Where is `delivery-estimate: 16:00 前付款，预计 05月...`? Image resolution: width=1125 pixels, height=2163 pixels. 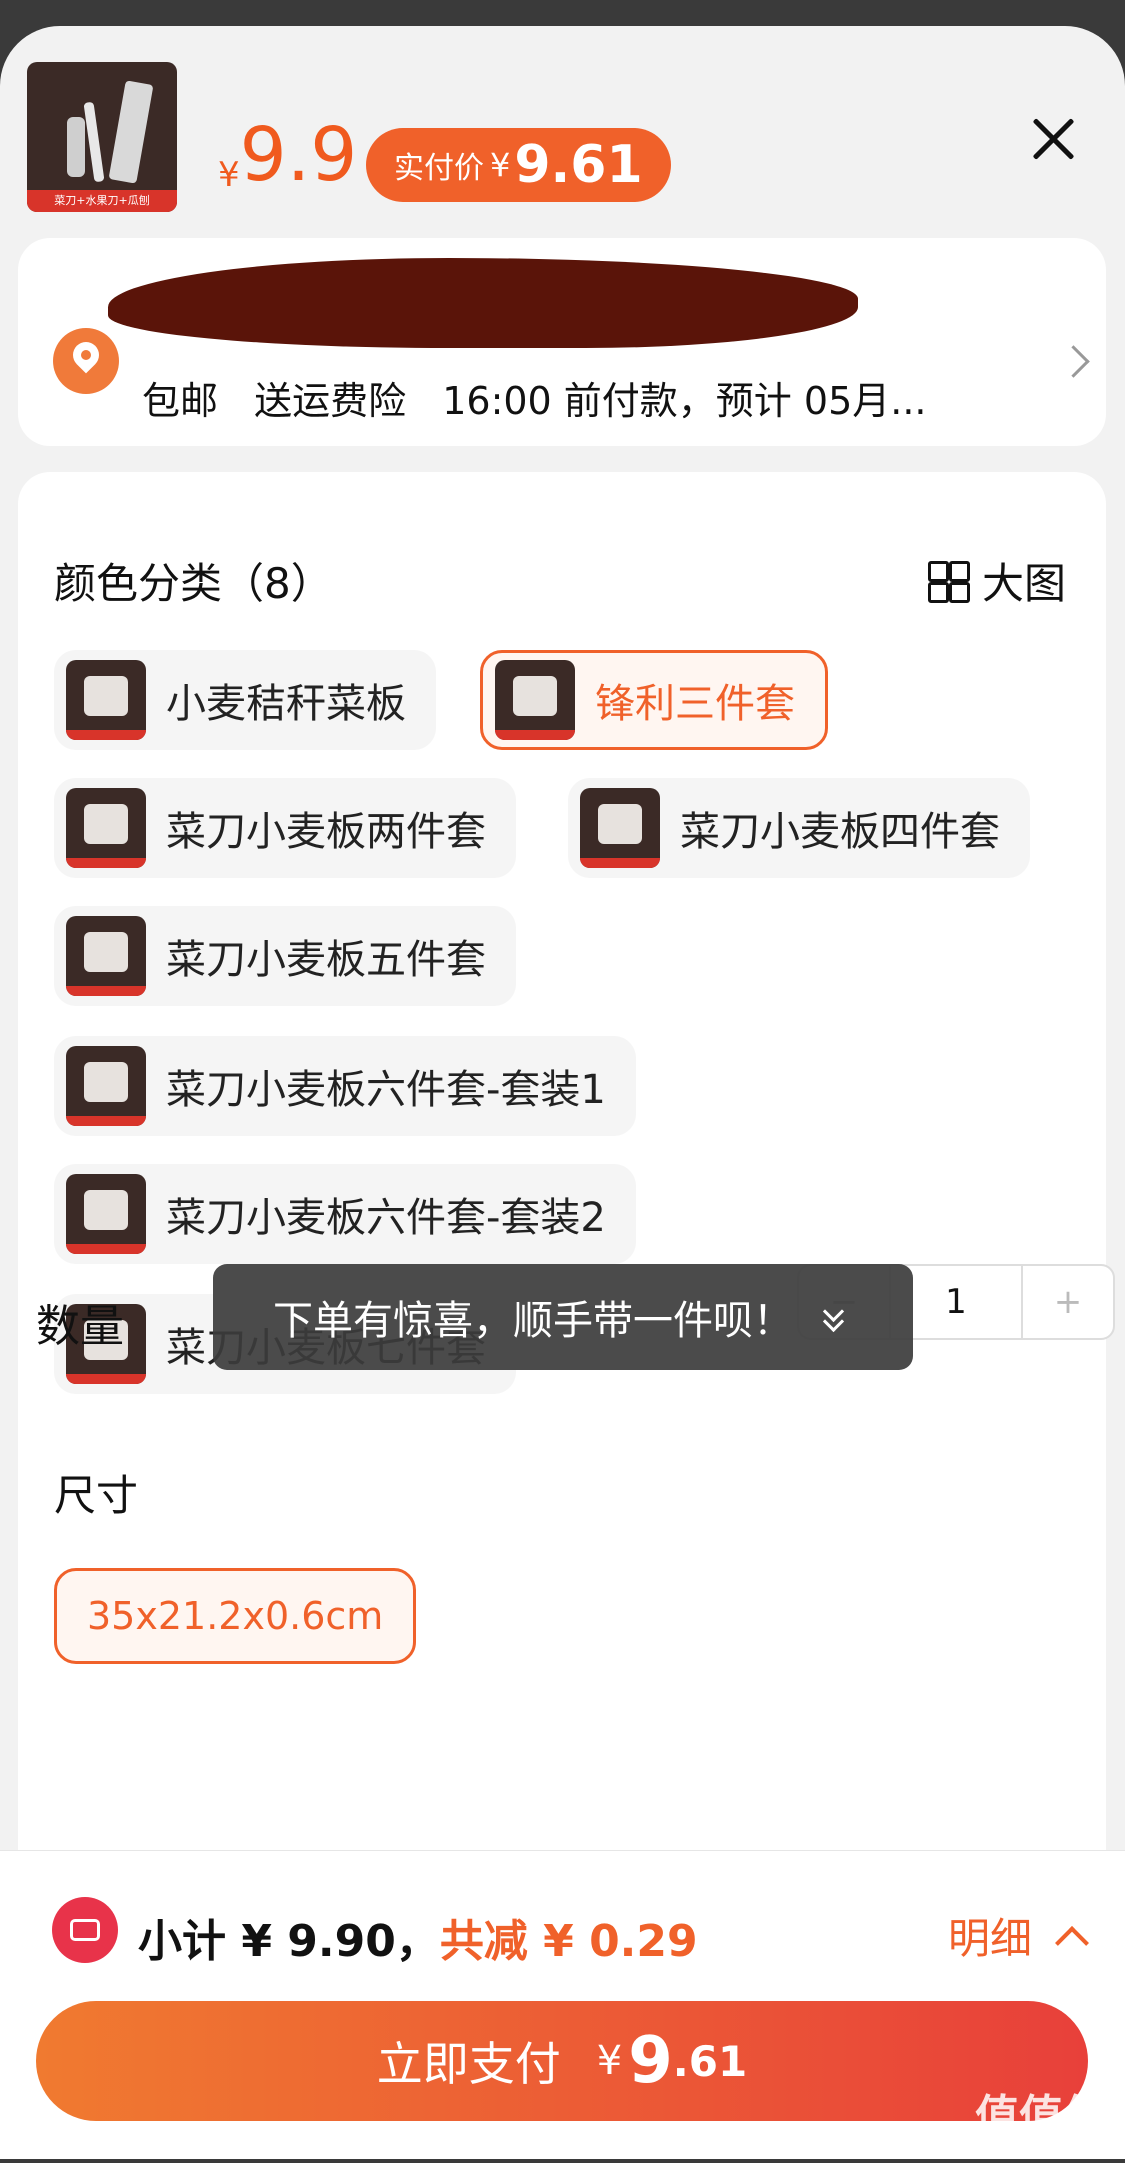 delivery-estimate: 16:00 前付款，预计 05月... is located at coordinates (684, 401).